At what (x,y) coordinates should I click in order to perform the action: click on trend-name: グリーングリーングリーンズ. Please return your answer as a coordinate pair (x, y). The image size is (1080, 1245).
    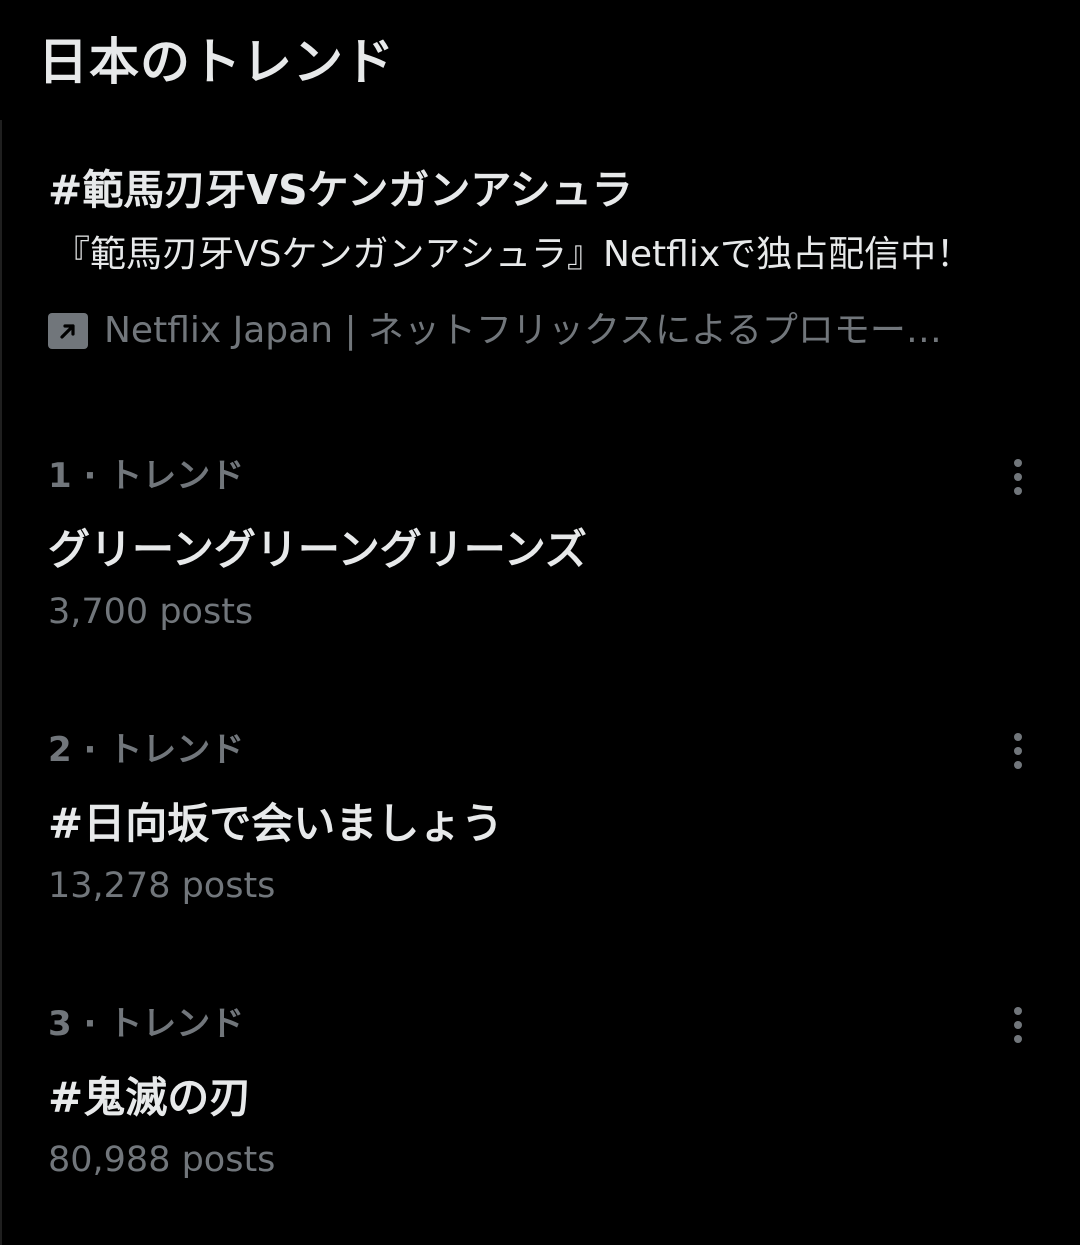
    Looking at the image, I should click on (548, 550).